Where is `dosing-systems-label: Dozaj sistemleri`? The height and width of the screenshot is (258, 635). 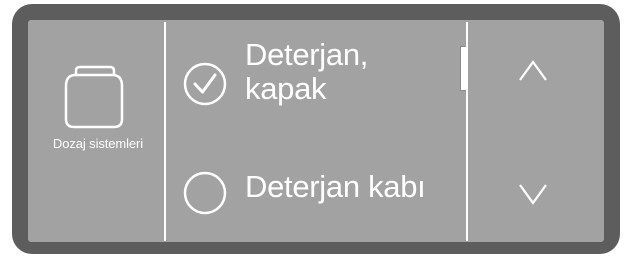 dosing-systems-label: Dozaj sistemleri is located at coordinates (98, 143).